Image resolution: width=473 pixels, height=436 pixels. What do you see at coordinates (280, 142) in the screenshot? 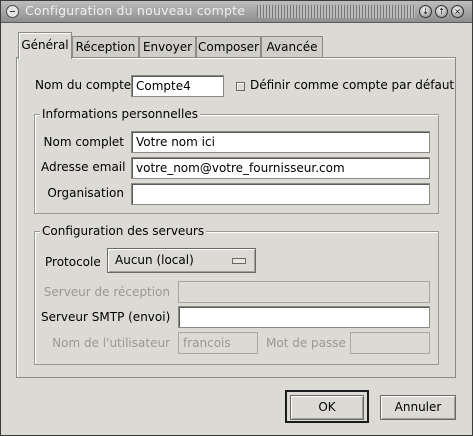
I see `fullname-input: Votre nom ici` at bounding box center [280, 142].